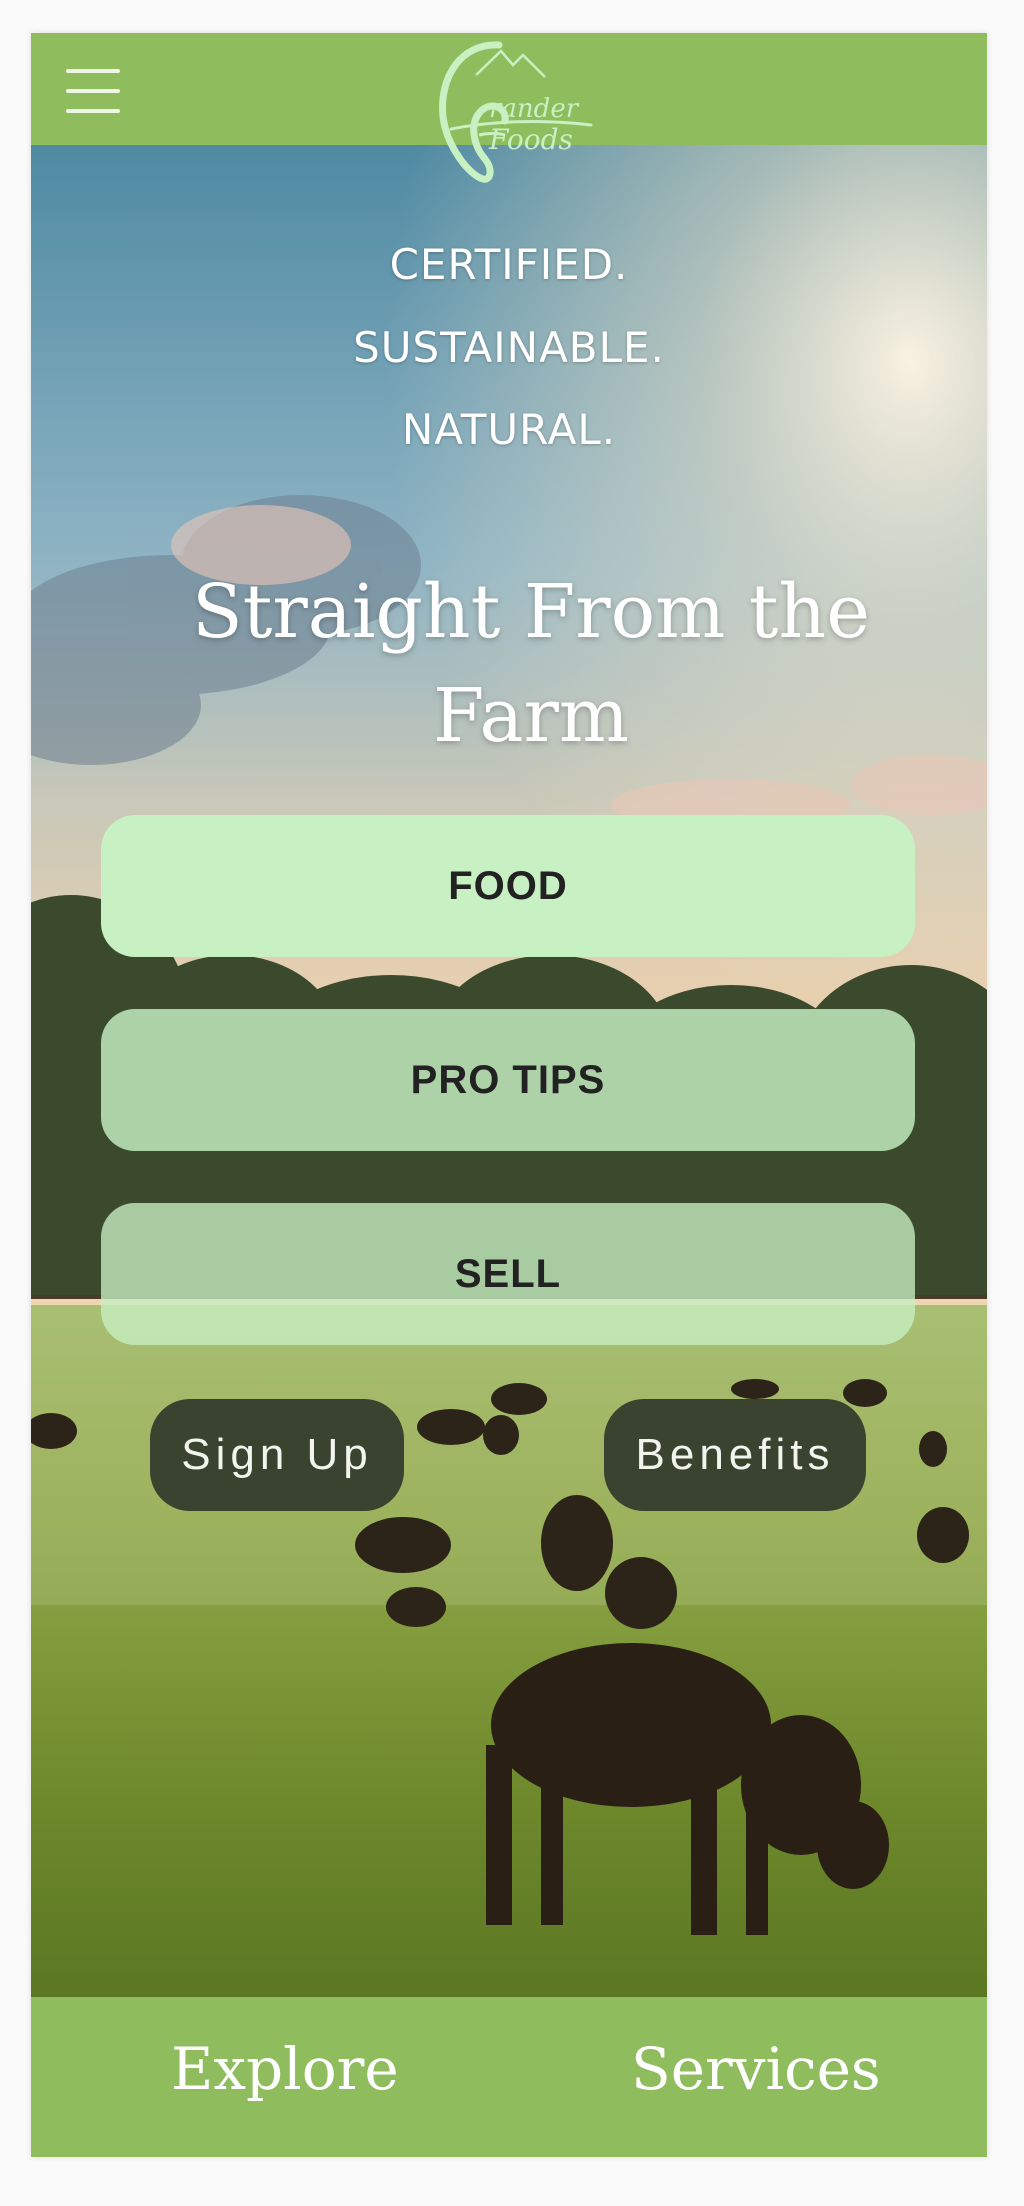 Image resolution: width=1024 pixels, height=2206 pixels. What do you see at coordinates (285, 2069) in the screenshot?
I see `explore-link: Explore` at bounding box center [285, 2069].